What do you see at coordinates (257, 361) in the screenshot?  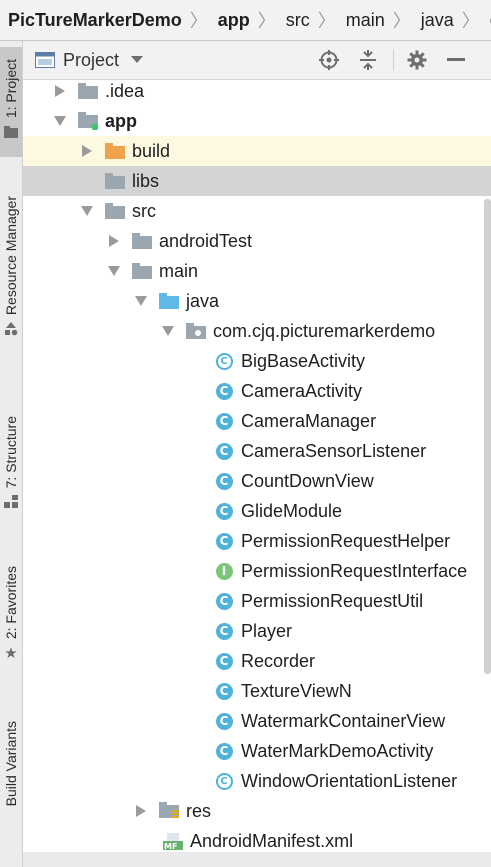 I see `tree-item-class: C BigBaseActivity` at bounding box center [257, 361].